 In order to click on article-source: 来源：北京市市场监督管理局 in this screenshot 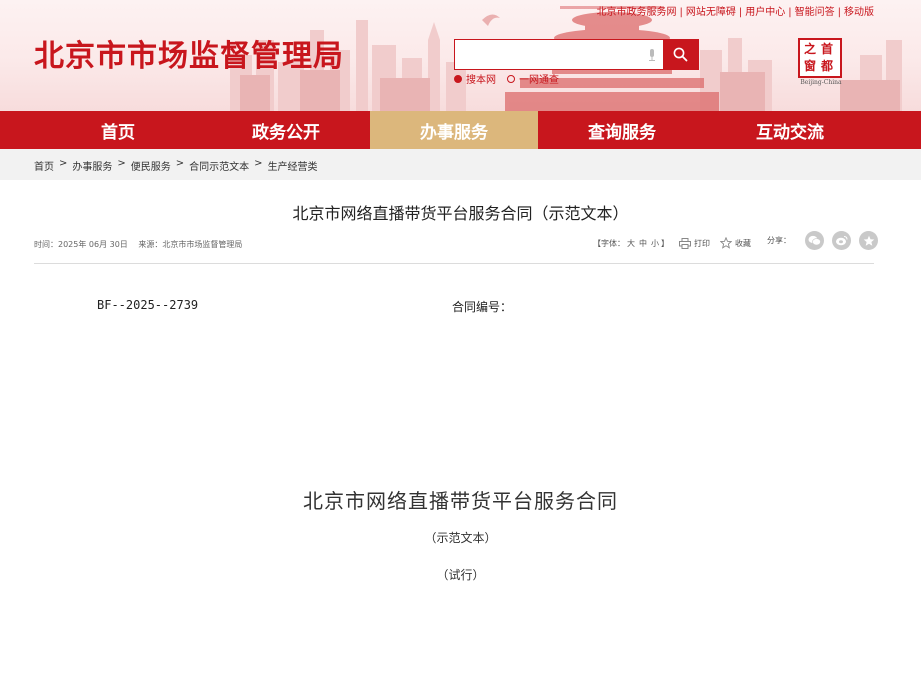, I will do `click(190, 244)`.